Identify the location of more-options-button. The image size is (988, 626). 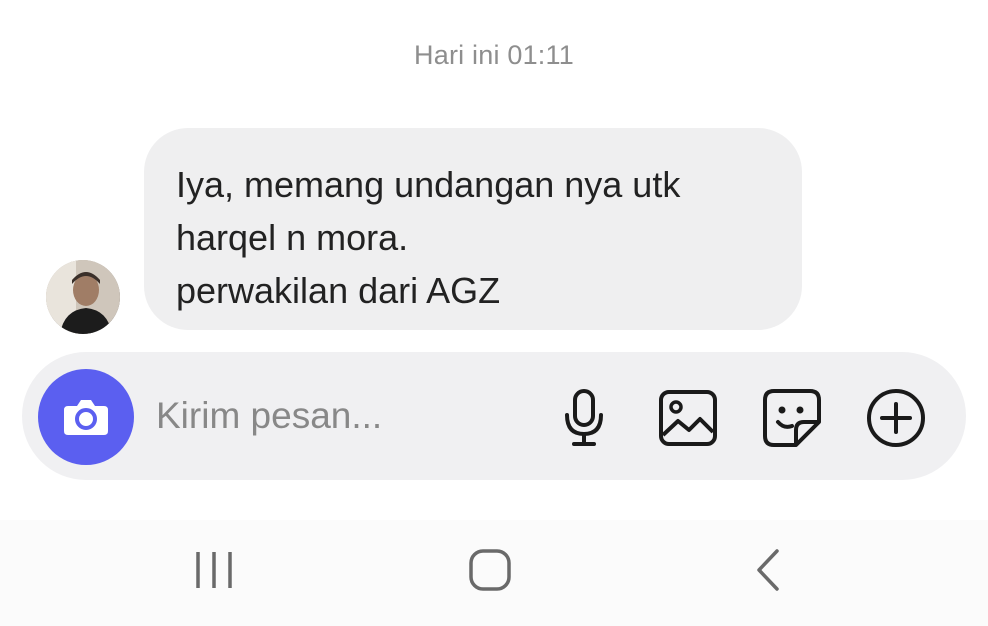
(896, 418).